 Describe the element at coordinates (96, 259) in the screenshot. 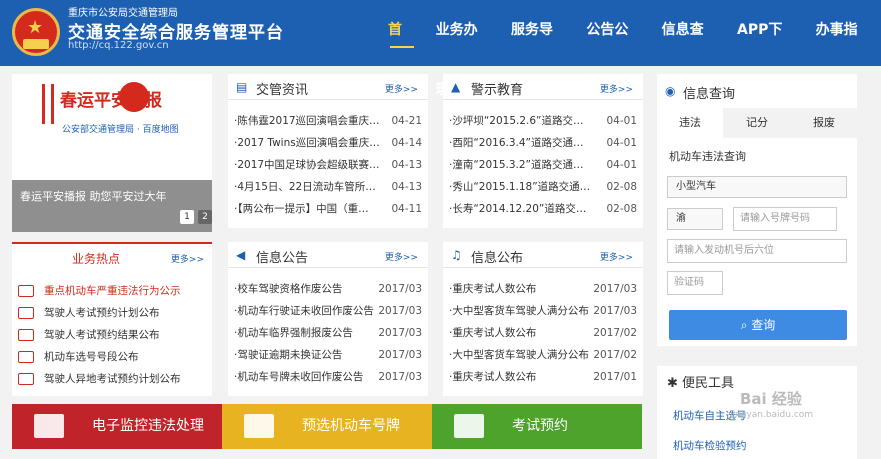

I see `hot-title: 业务热点` at that location.